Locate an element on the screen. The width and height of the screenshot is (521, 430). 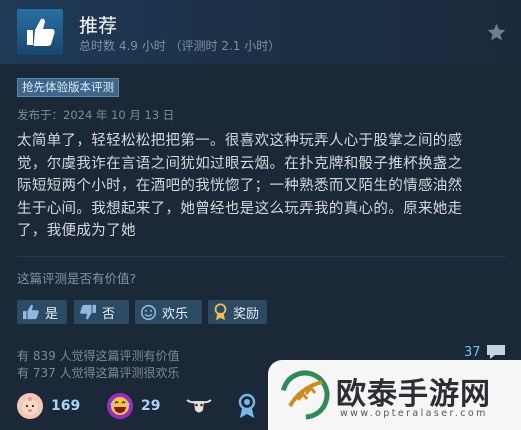
award-count: 29 is located at coordinates (151, 406).